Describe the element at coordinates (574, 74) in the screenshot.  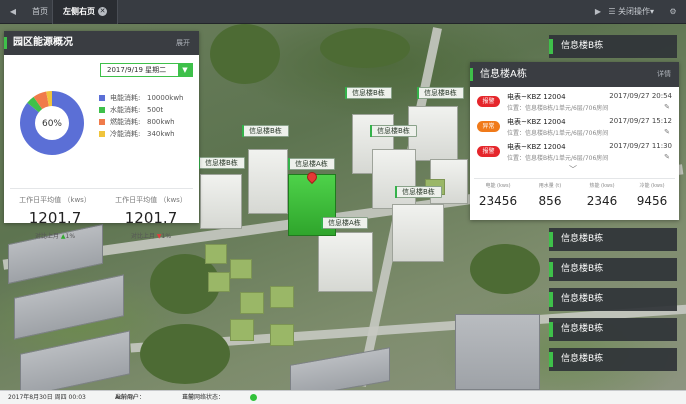
I see `panel-header: 信息楼A栋 详情` at that location.